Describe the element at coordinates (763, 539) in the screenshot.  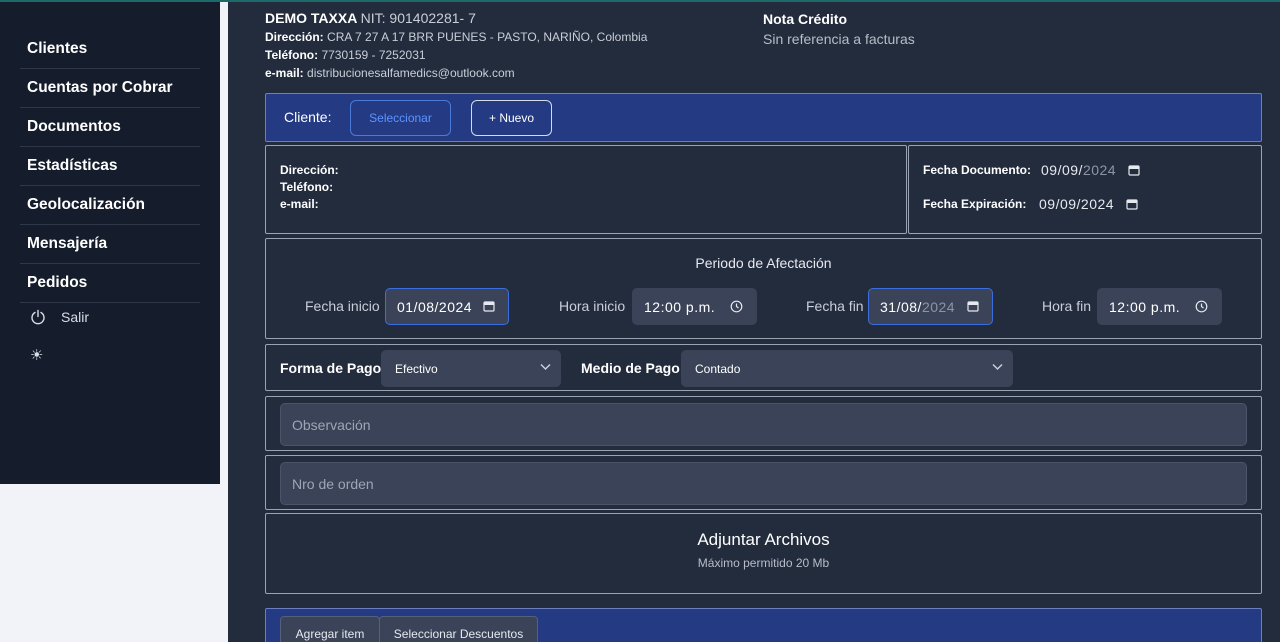
I see `attachments-title: Adjuntar Archivos` at that location.